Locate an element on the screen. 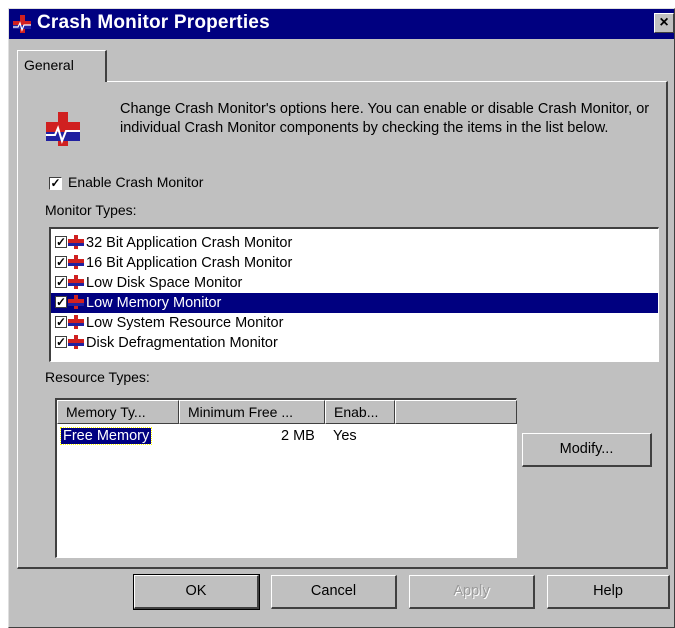  title-bar: Crash Monitor Properties × is located at coordinates (341, 24).